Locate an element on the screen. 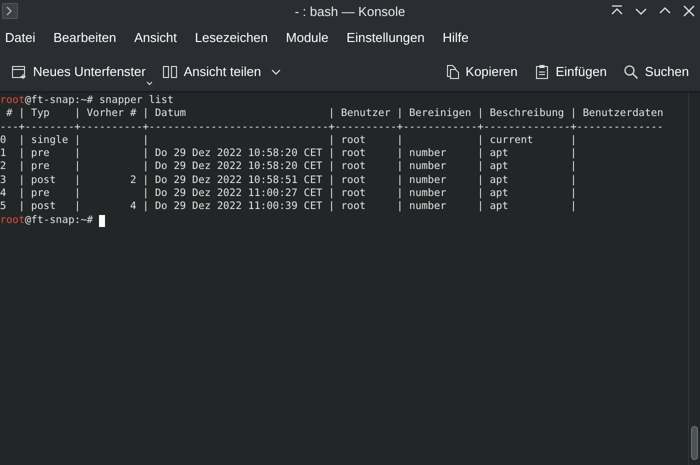  command-text: snapper list is located at coordinates (136, 101).